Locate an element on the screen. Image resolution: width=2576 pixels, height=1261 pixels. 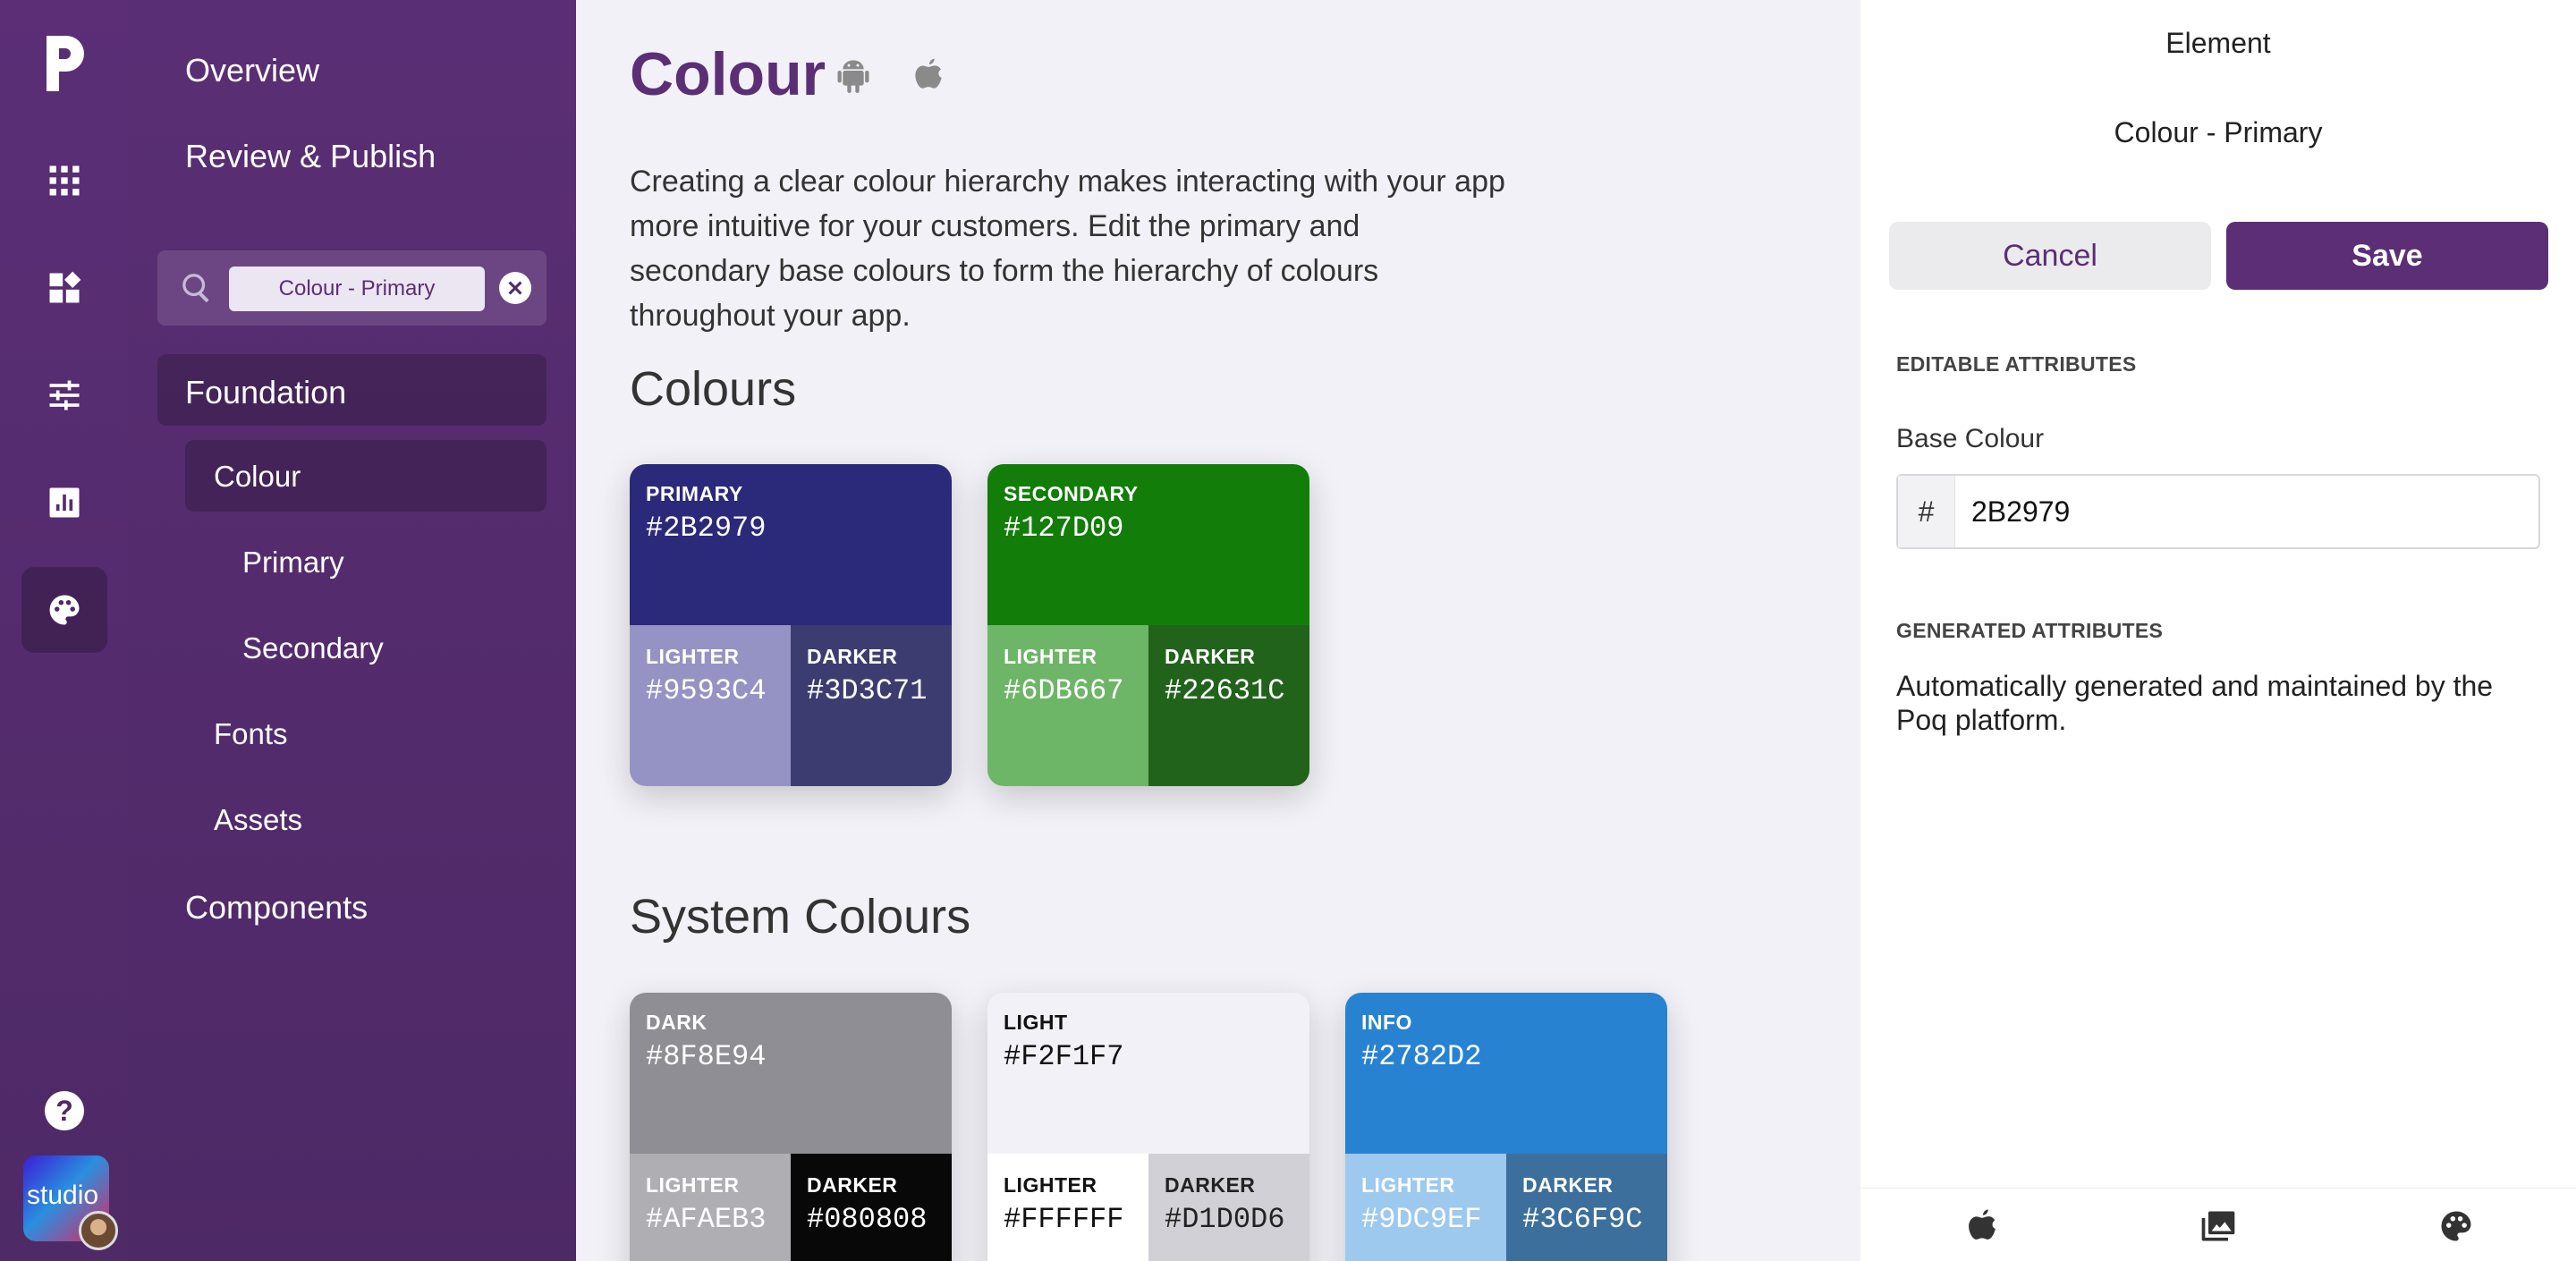
colour-swatch-info: INFO #2782D2 LIGHTER #9DC9EF DARKER #3C6F9C is located at coordinates (1506, 1127).